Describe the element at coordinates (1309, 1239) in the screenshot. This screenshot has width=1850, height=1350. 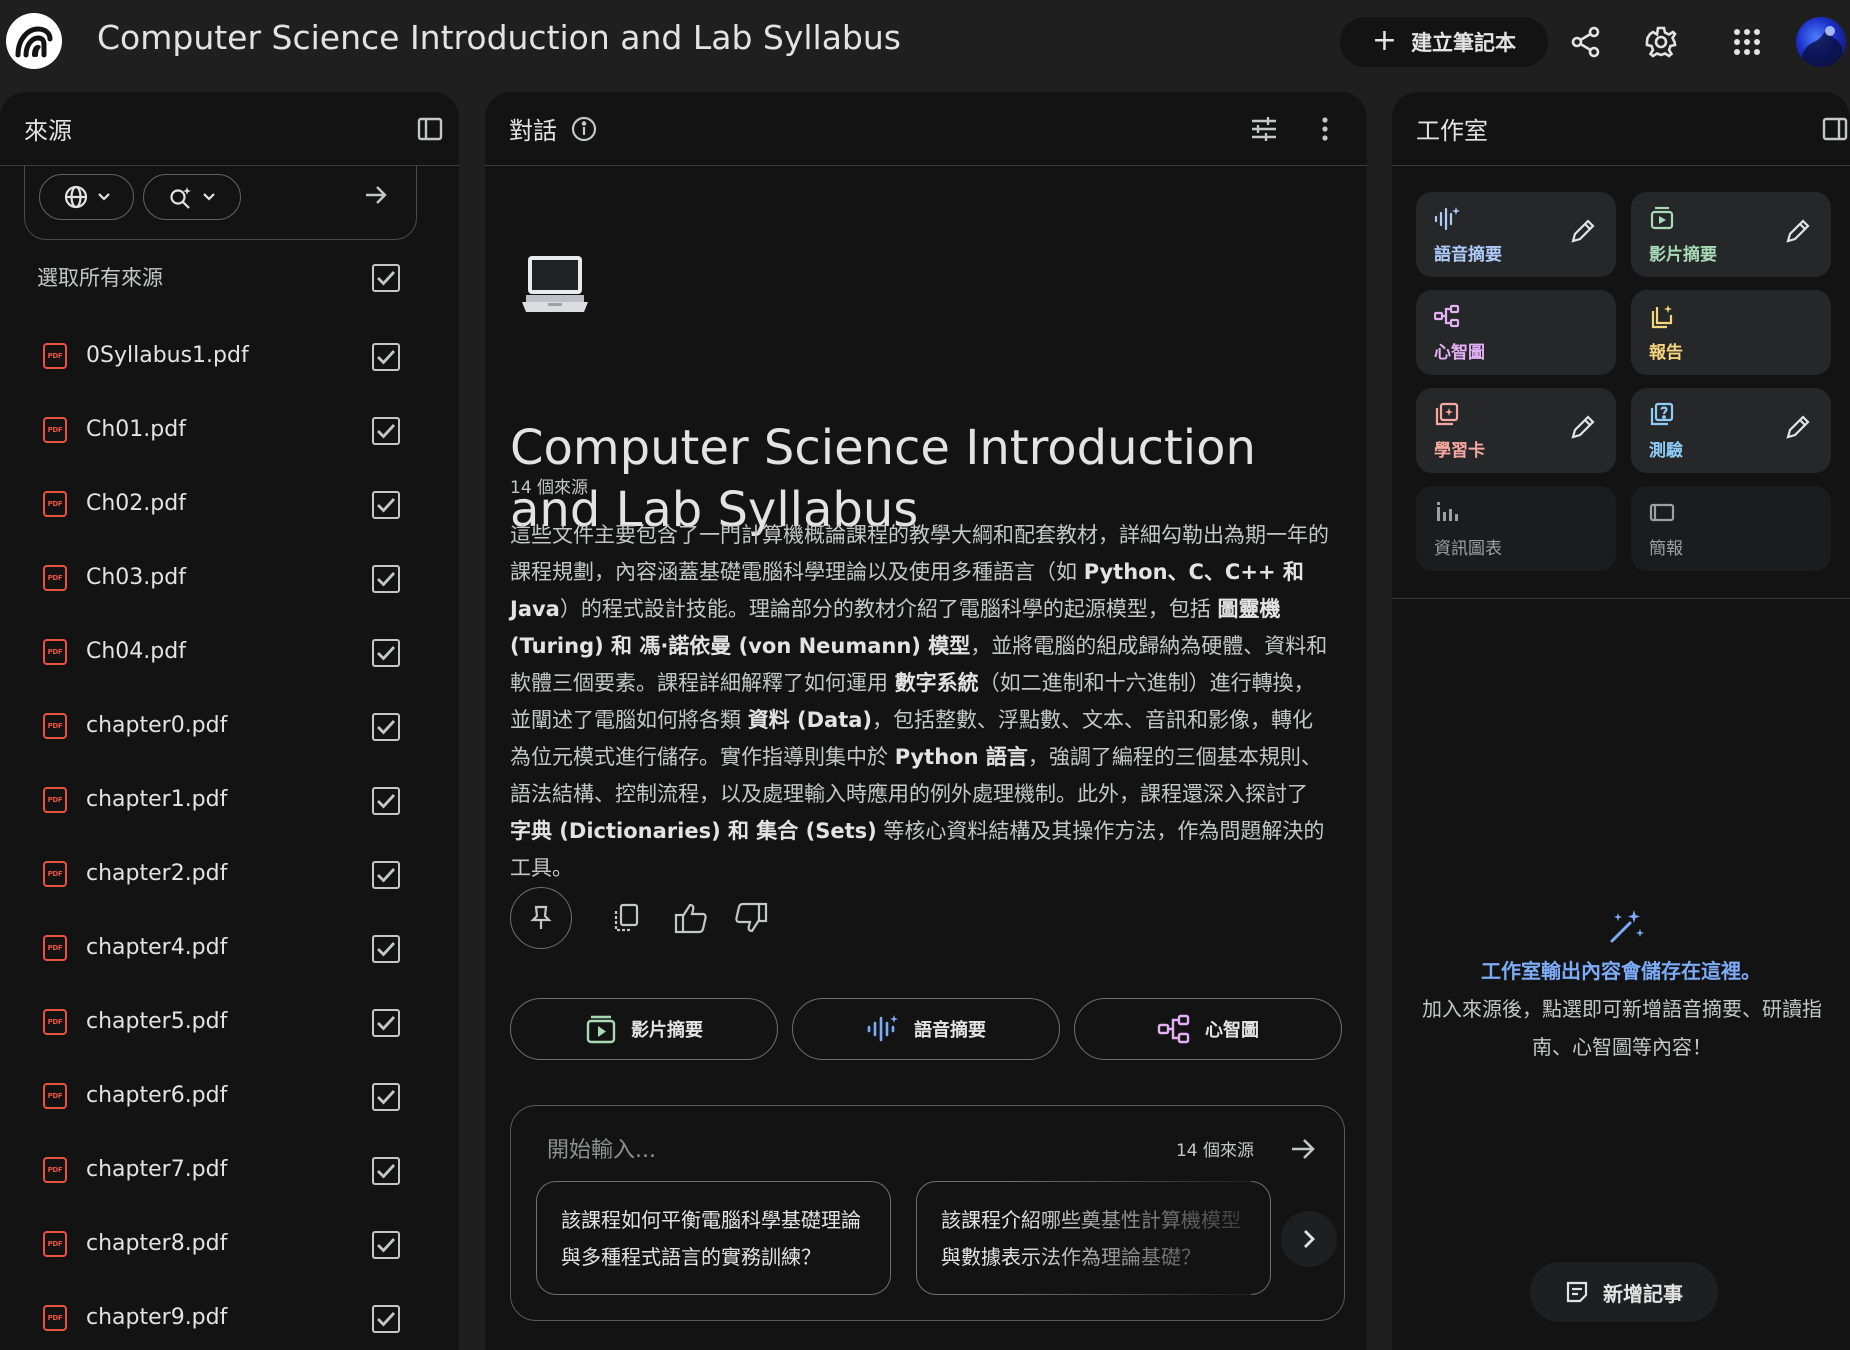
I see `next-suggestions-button` at that location.